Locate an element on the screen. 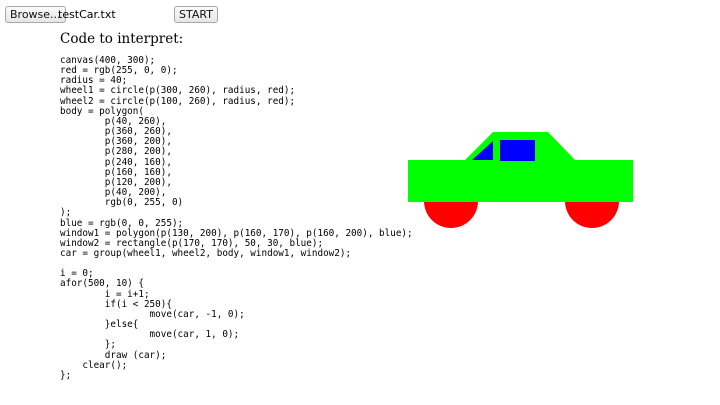  code-heading: Code to interpret: is located at coordinates (122, 39).